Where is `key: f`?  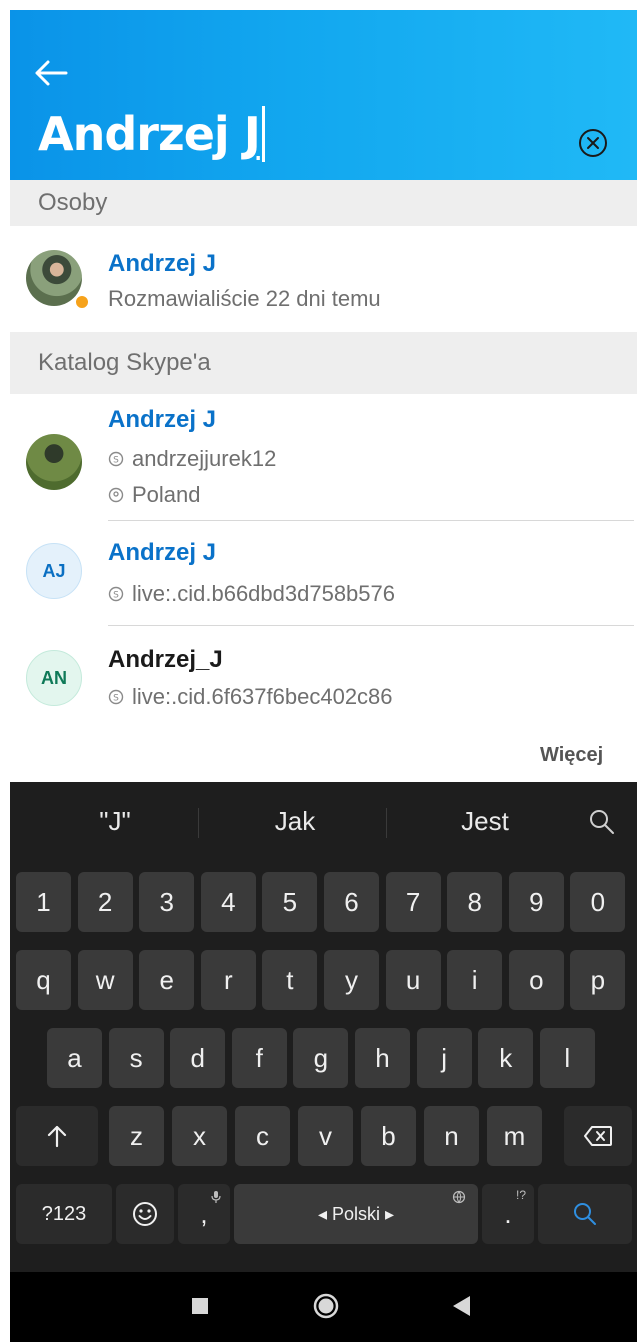
key: f is located at coordinates (259, 1058).